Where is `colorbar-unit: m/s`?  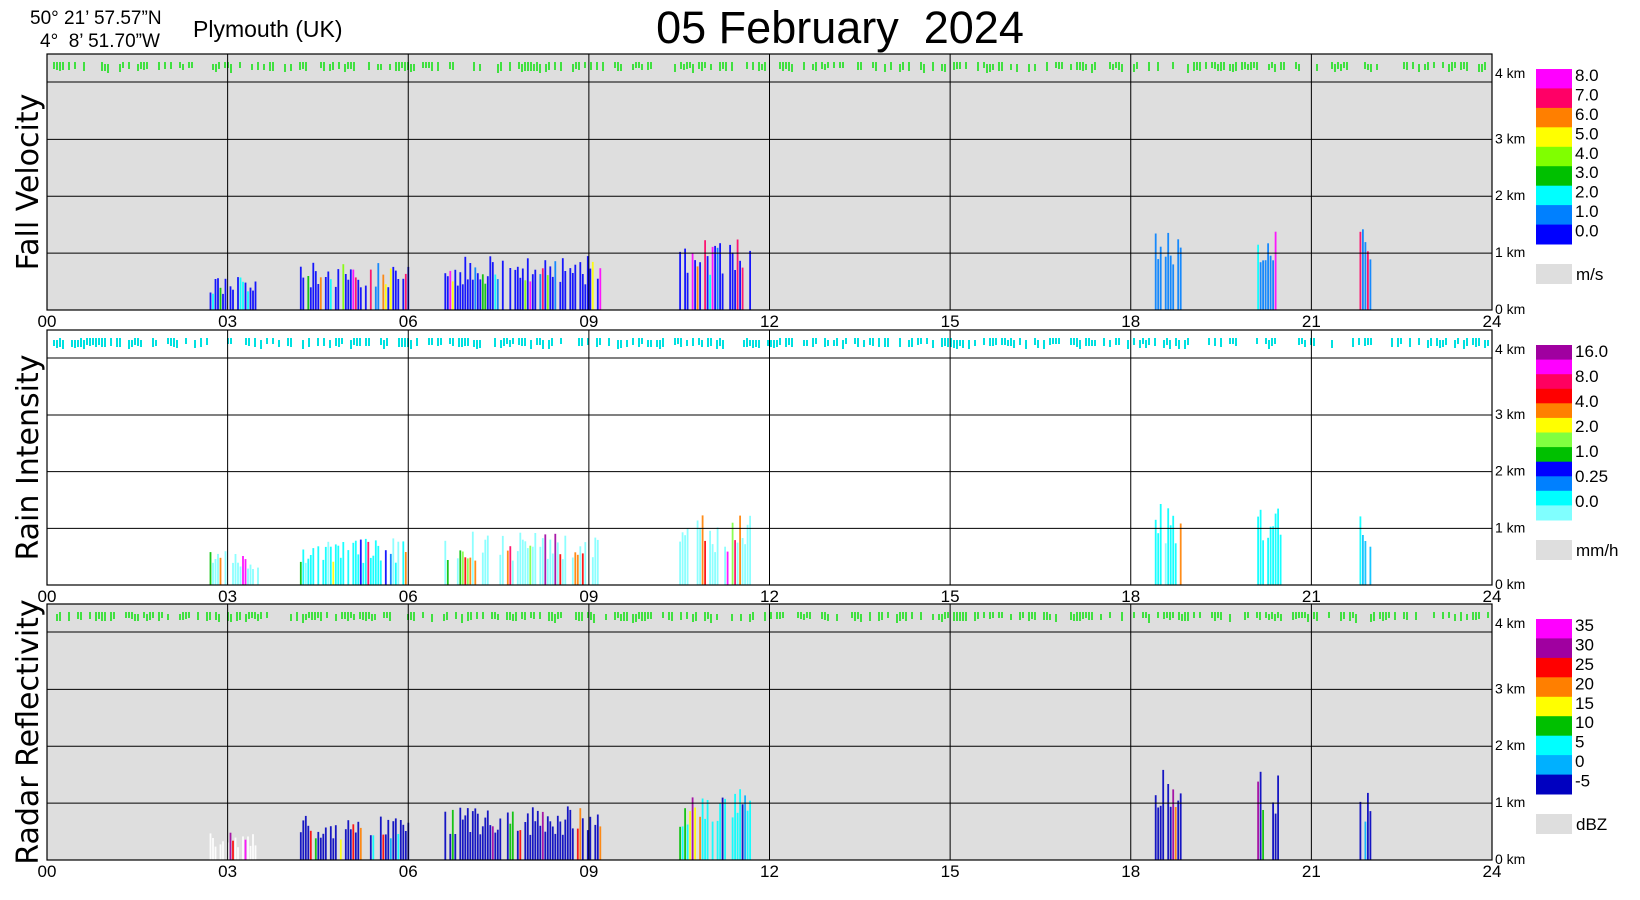
colorbar-unit: m/s is located at coordinates (1589, 274).